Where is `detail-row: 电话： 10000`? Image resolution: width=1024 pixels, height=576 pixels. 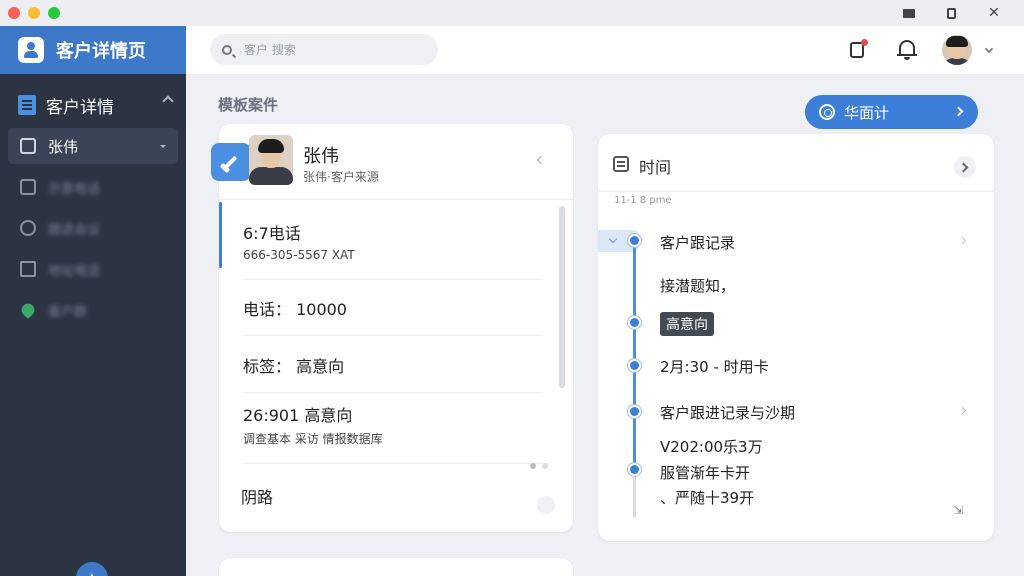
detail-row: 电话： 10000 is located at coordinates (393, 316).